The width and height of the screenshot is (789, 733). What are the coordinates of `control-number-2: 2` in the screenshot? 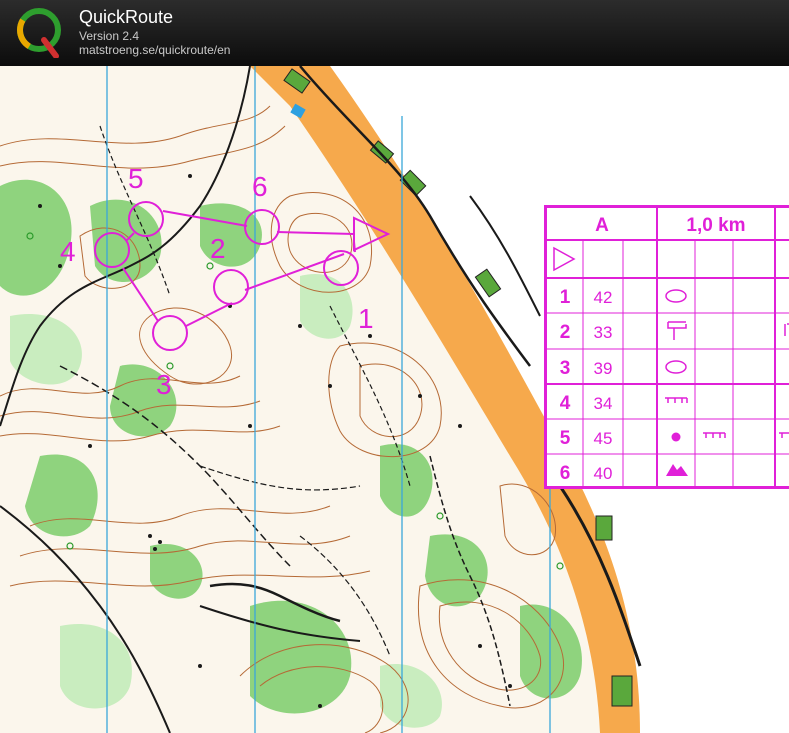 It's located at (218, 248).